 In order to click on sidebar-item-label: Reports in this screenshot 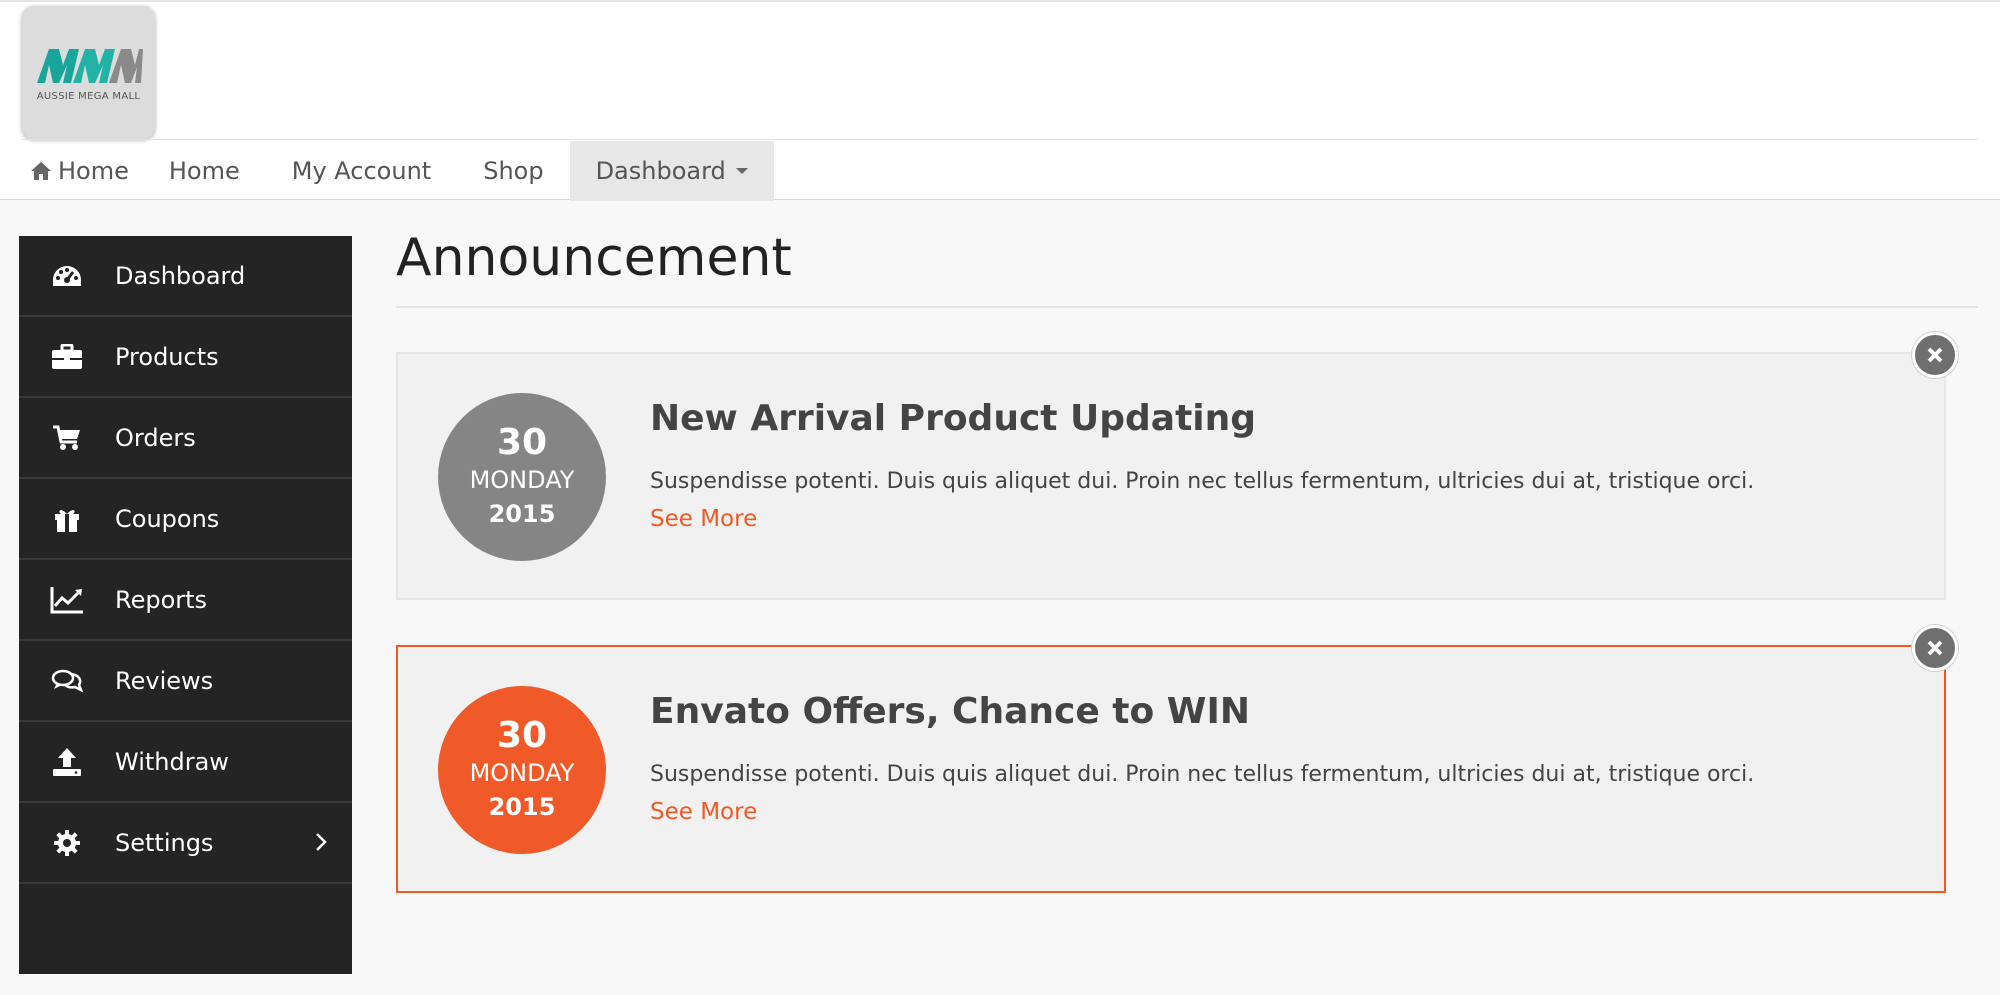, I will do `click(161, 599)`.